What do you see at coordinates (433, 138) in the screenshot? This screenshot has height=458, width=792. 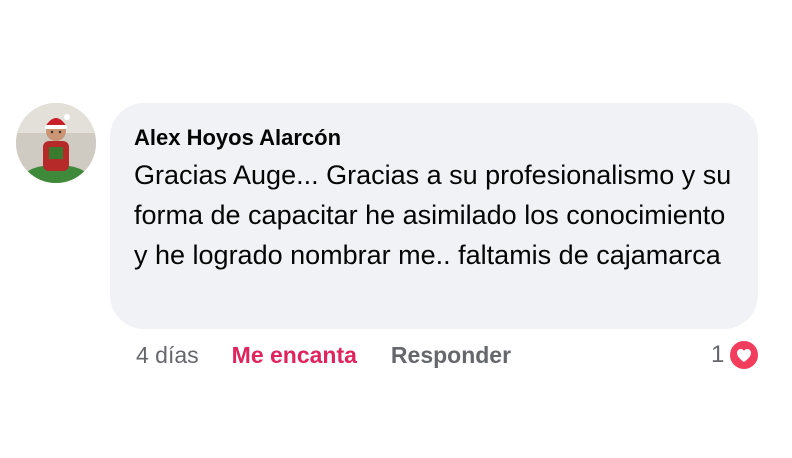 I see `comment-author: Alex Hoyos Alarcón` at bounding box center [433, 138].